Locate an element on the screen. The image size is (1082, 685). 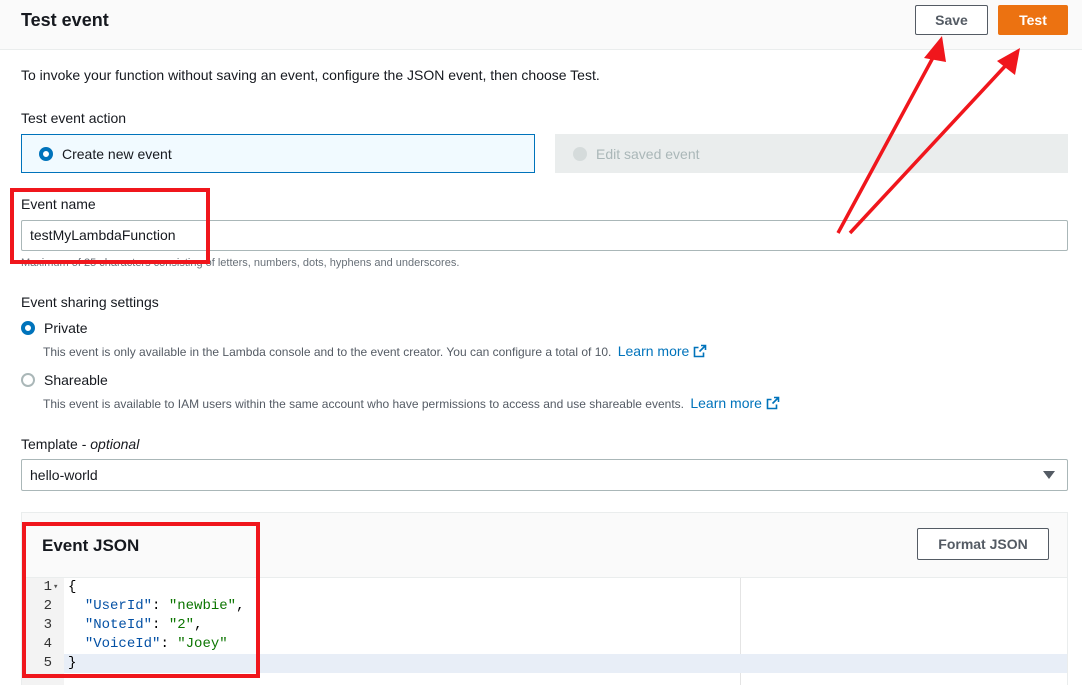
template-select: hello-world is located at coordinates (544, 475).